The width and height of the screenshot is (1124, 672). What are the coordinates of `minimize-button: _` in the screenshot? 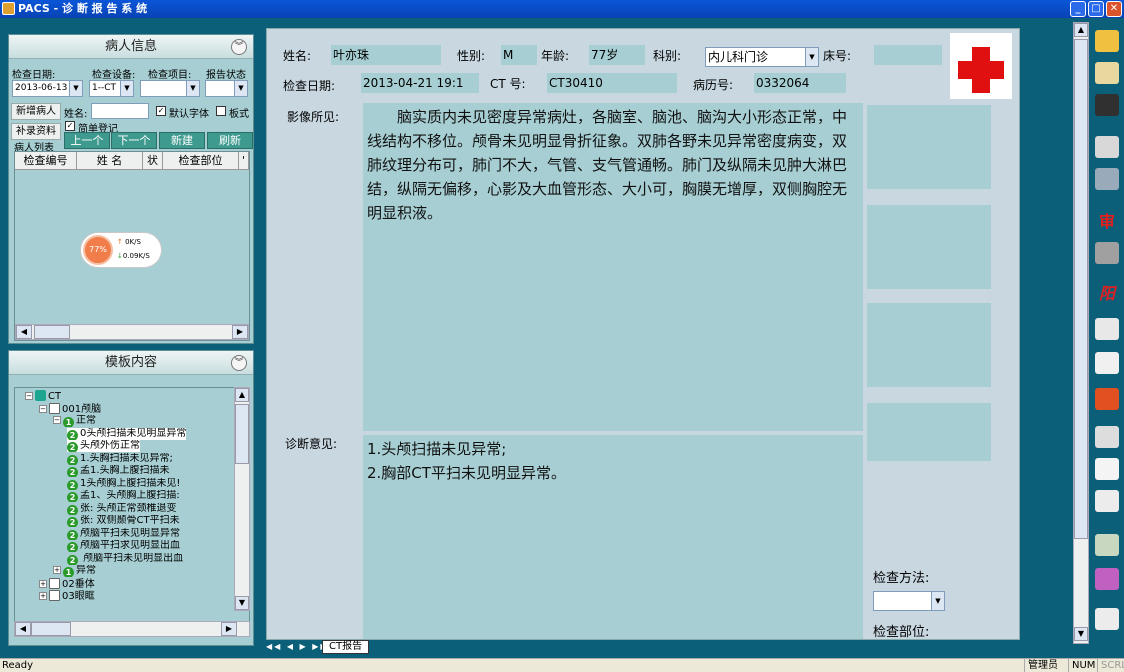 It's located at (1078, 9).